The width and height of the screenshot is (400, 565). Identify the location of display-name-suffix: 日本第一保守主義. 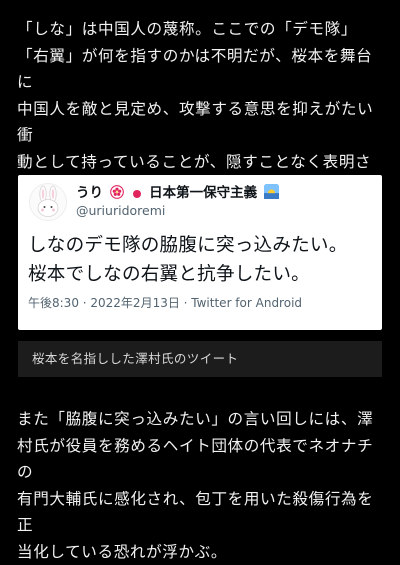
(203, 193).